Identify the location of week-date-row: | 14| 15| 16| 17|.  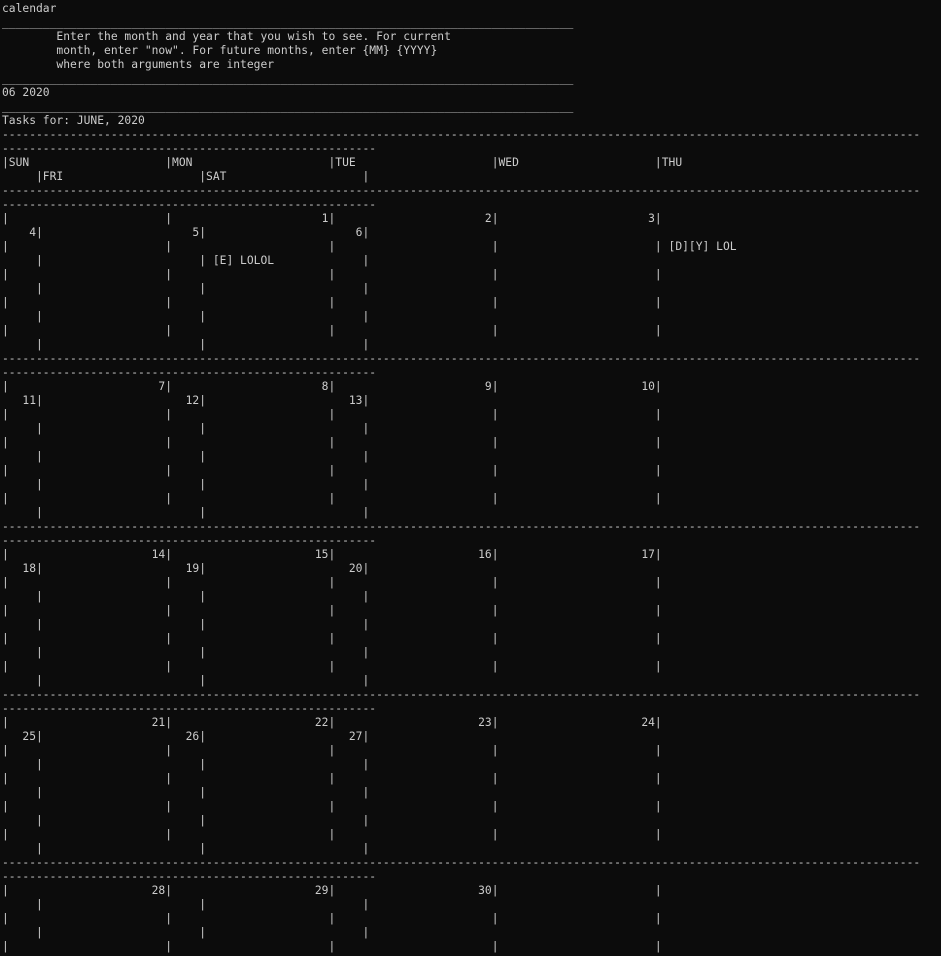
(332, 554).